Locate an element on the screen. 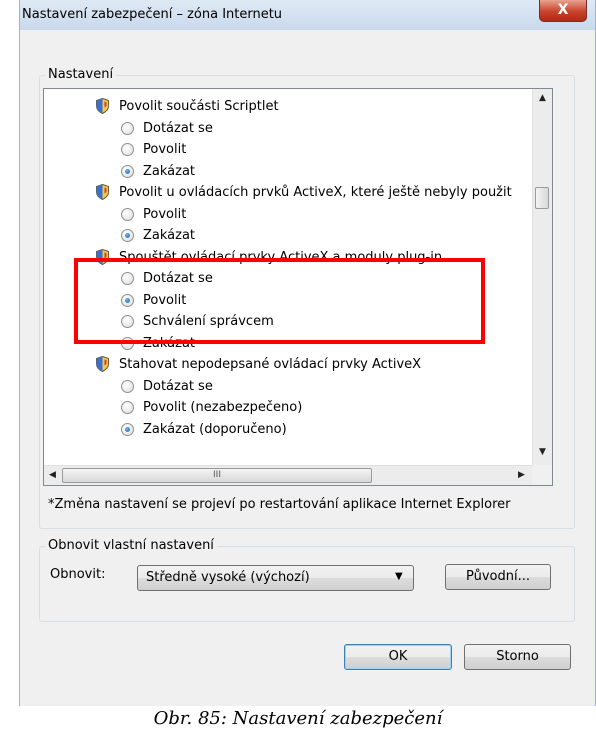  scroll-right-icon: ▶ is located at coordinates (521, 475).